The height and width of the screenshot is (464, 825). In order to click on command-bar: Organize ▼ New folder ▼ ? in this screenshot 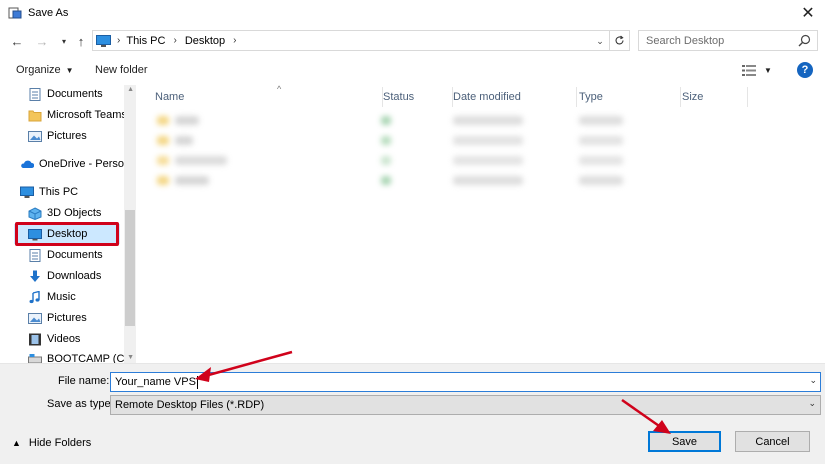, I will do `click(412, 70)`.